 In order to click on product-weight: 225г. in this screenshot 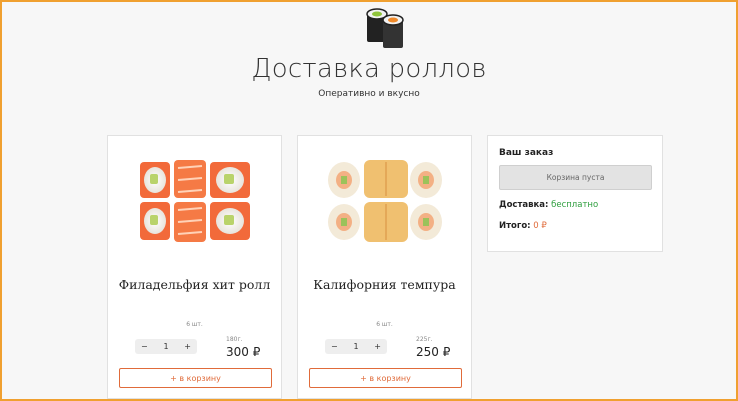, I will do `click(424, 339)`.